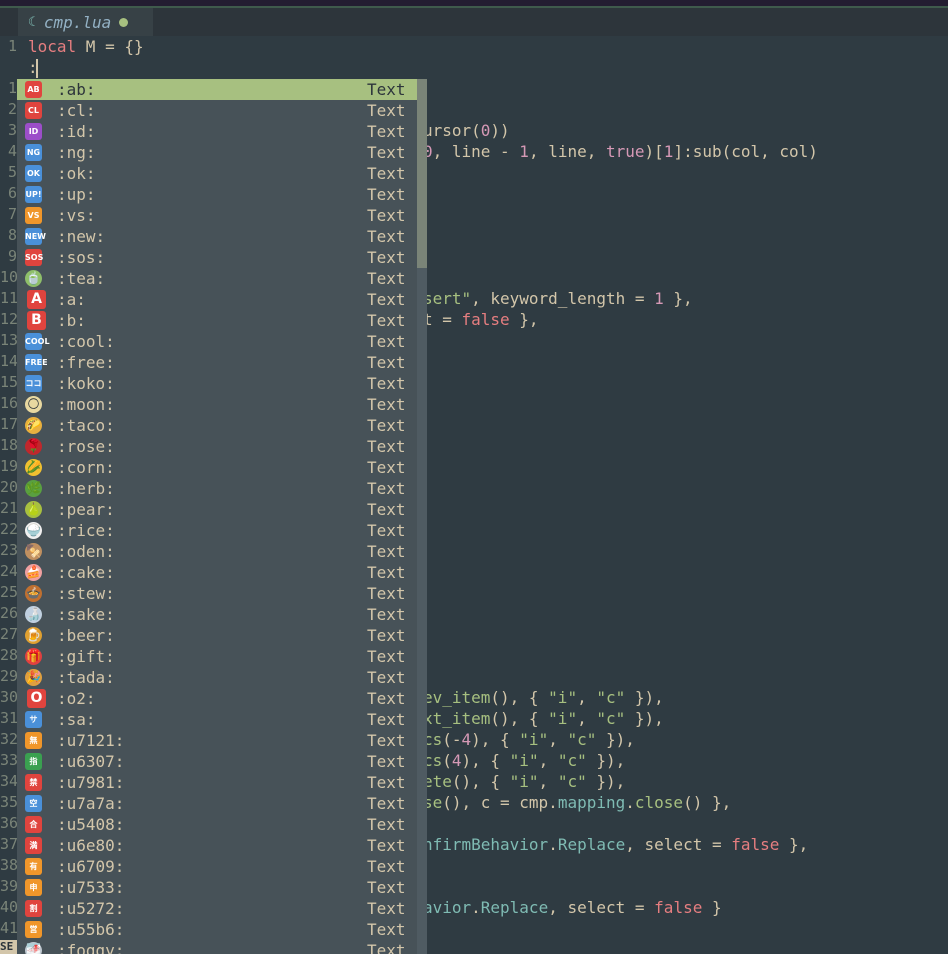  I want to click on completion-item: 営:u55b6: Text, so click(217, 929).